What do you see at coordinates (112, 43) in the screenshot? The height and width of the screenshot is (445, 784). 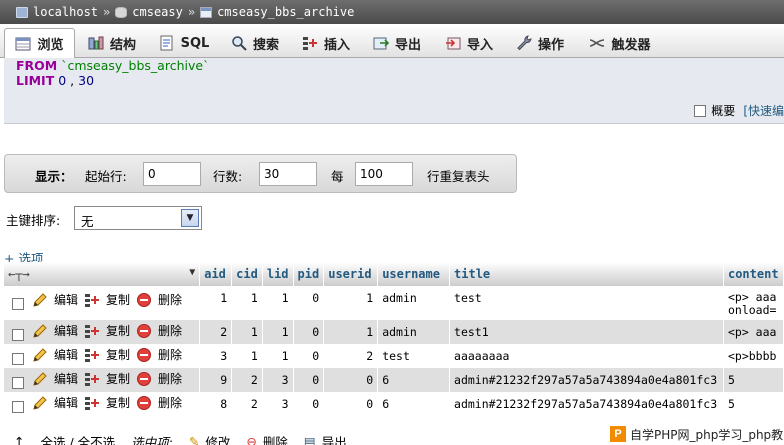 I see `tab-structure: 结构` at bounding box center [112, 43].